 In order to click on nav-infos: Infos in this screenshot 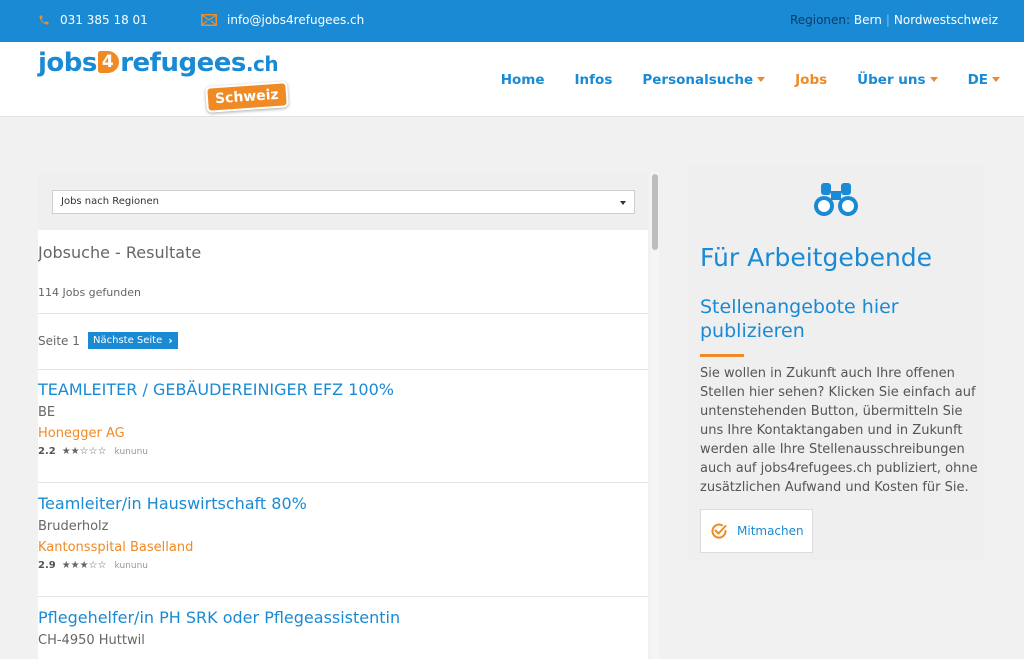, I will do `click(594, 80)`.